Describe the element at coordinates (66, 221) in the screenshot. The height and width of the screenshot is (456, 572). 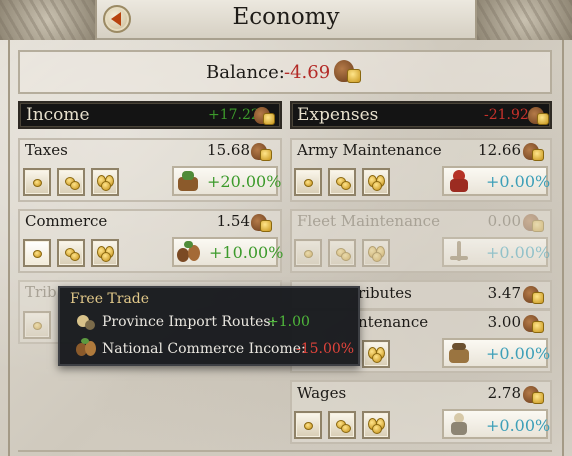
I see `commerce-label: Commerce` at that location.